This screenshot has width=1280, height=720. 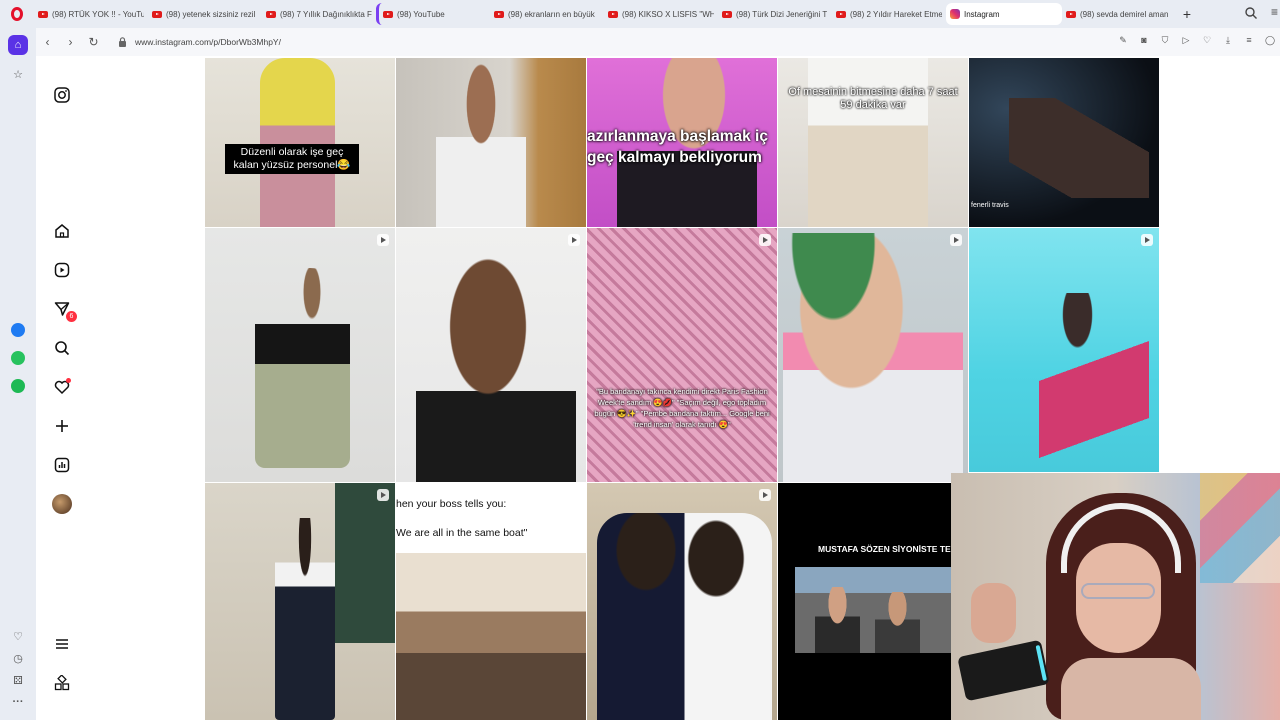 I want to click on browser-tab: (98) 2 Yıldır Hareket Etme, so click(x=889, y=14).